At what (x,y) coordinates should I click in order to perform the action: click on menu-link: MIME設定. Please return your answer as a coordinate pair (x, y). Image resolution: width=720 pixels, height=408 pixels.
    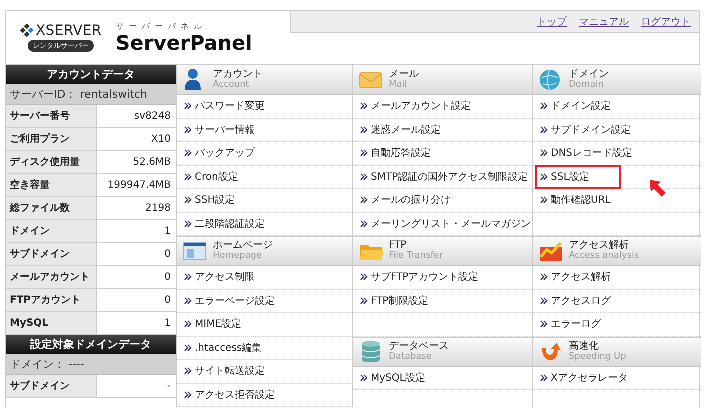
    Looking at the image, I should click on (213, 324).